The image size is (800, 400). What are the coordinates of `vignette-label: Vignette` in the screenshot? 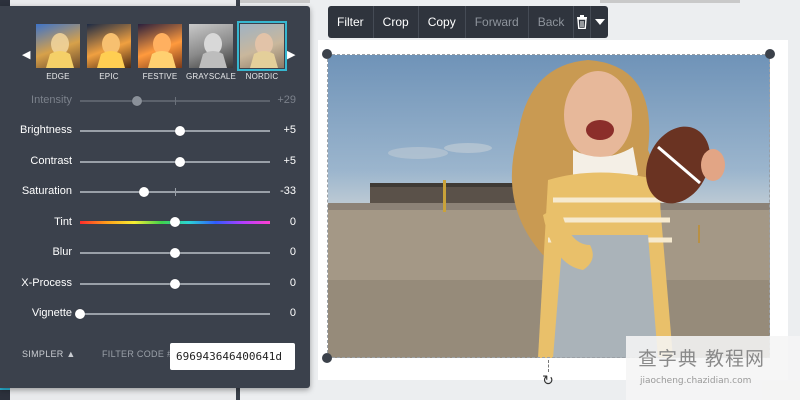 It's located at (51, 313).